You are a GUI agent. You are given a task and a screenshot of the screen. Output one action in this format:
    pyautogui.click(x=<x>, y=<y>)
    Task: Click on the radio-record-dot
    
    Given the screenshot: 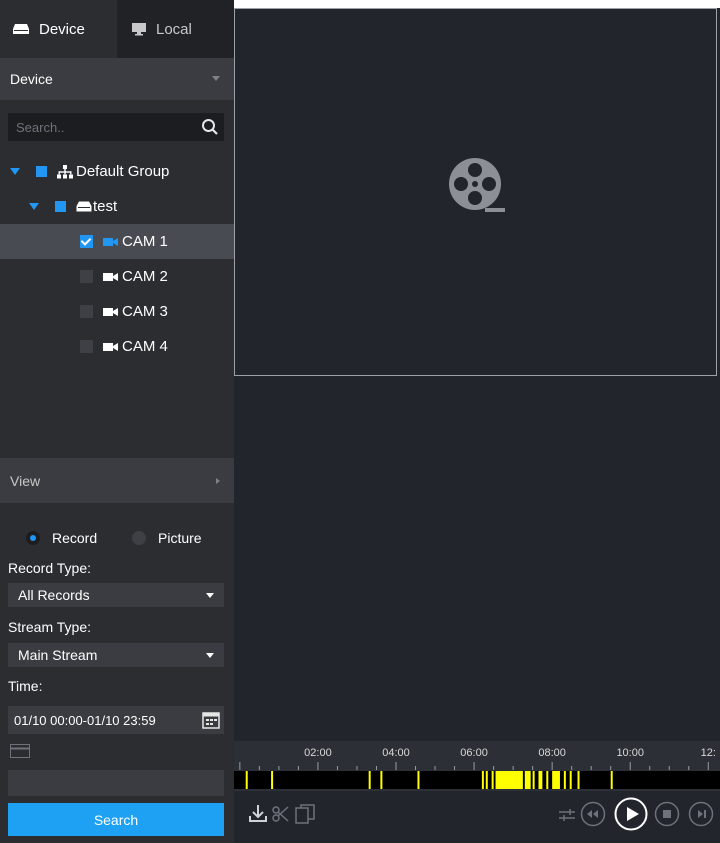 What is the action you would take?
    pyautogui.click(x=33, y=538)
    